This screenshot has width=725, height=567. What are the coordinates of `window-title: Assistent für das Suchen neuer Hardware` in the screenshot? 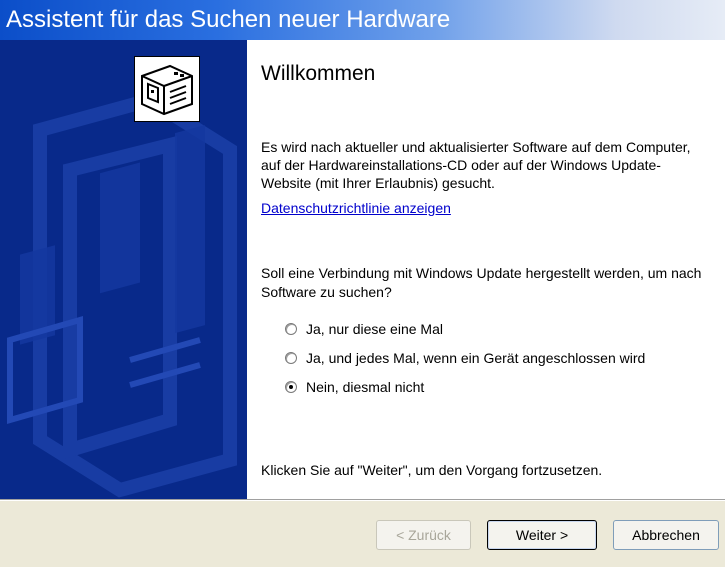 It's located at (228, 19).